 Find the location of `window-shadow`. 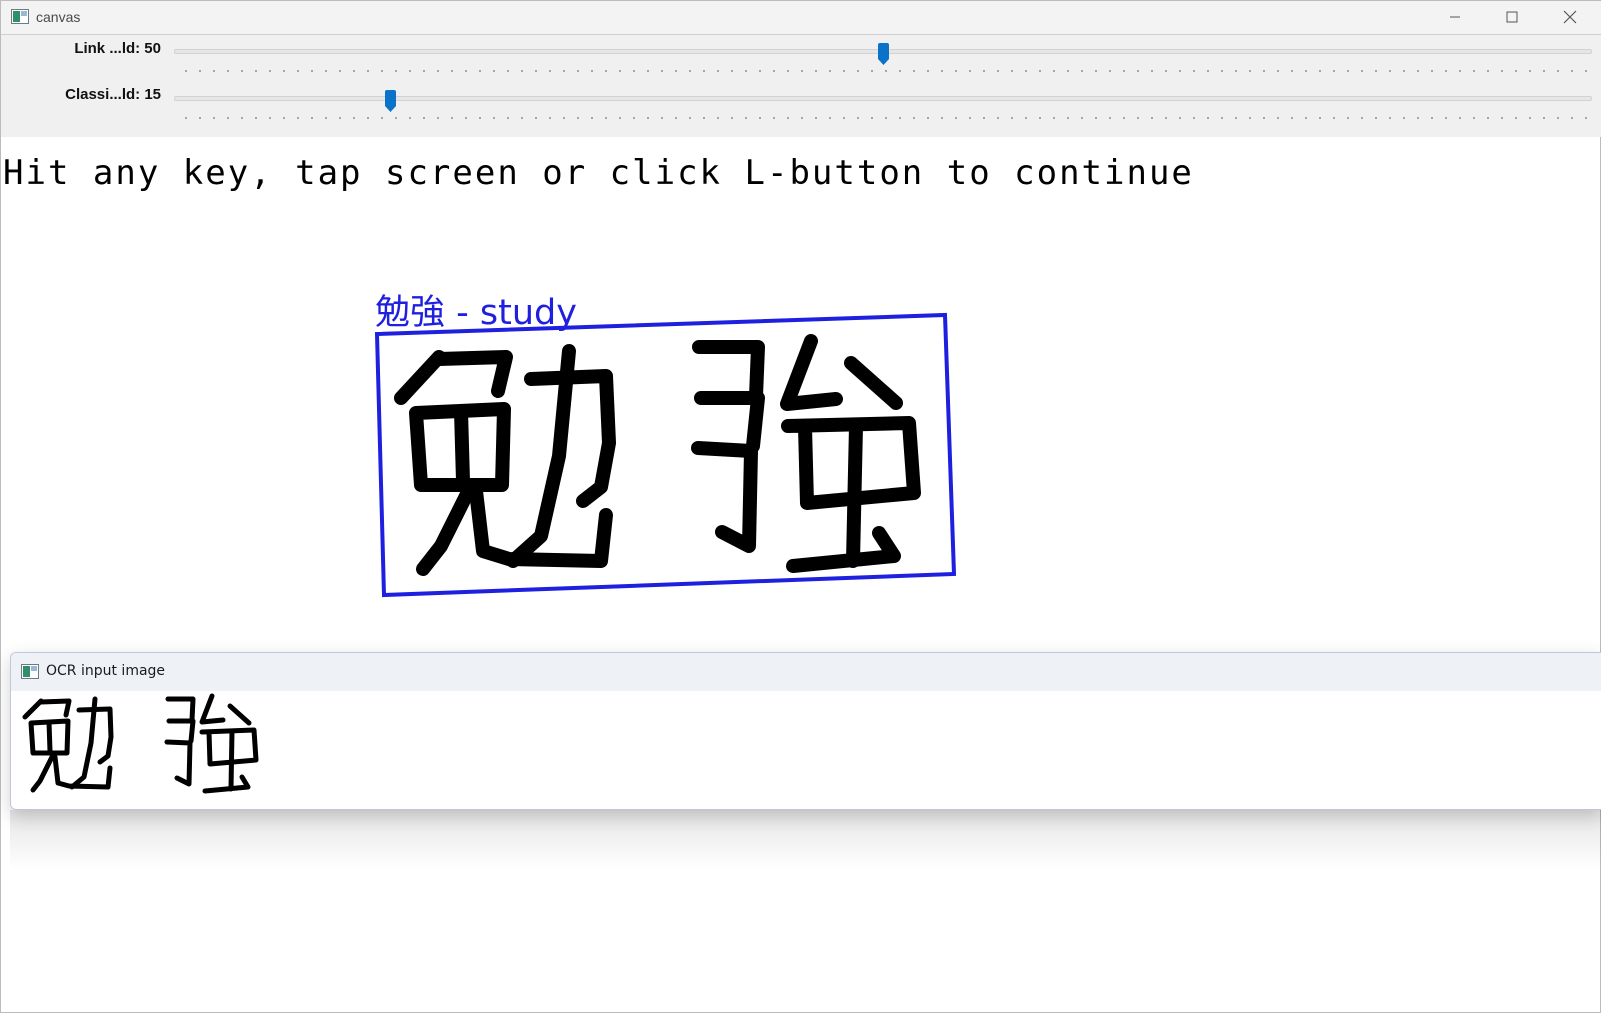

window-shadow is located at coordinates (805, 840).